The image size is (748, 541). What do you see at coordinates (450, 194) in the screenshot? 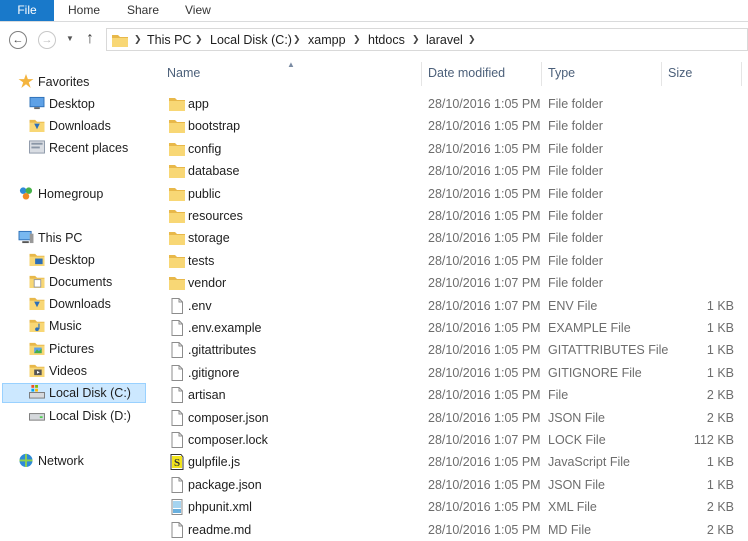
I see `file-row: public 28/10/2016 1:05 PM File folder` at bounding box center [450, 194].